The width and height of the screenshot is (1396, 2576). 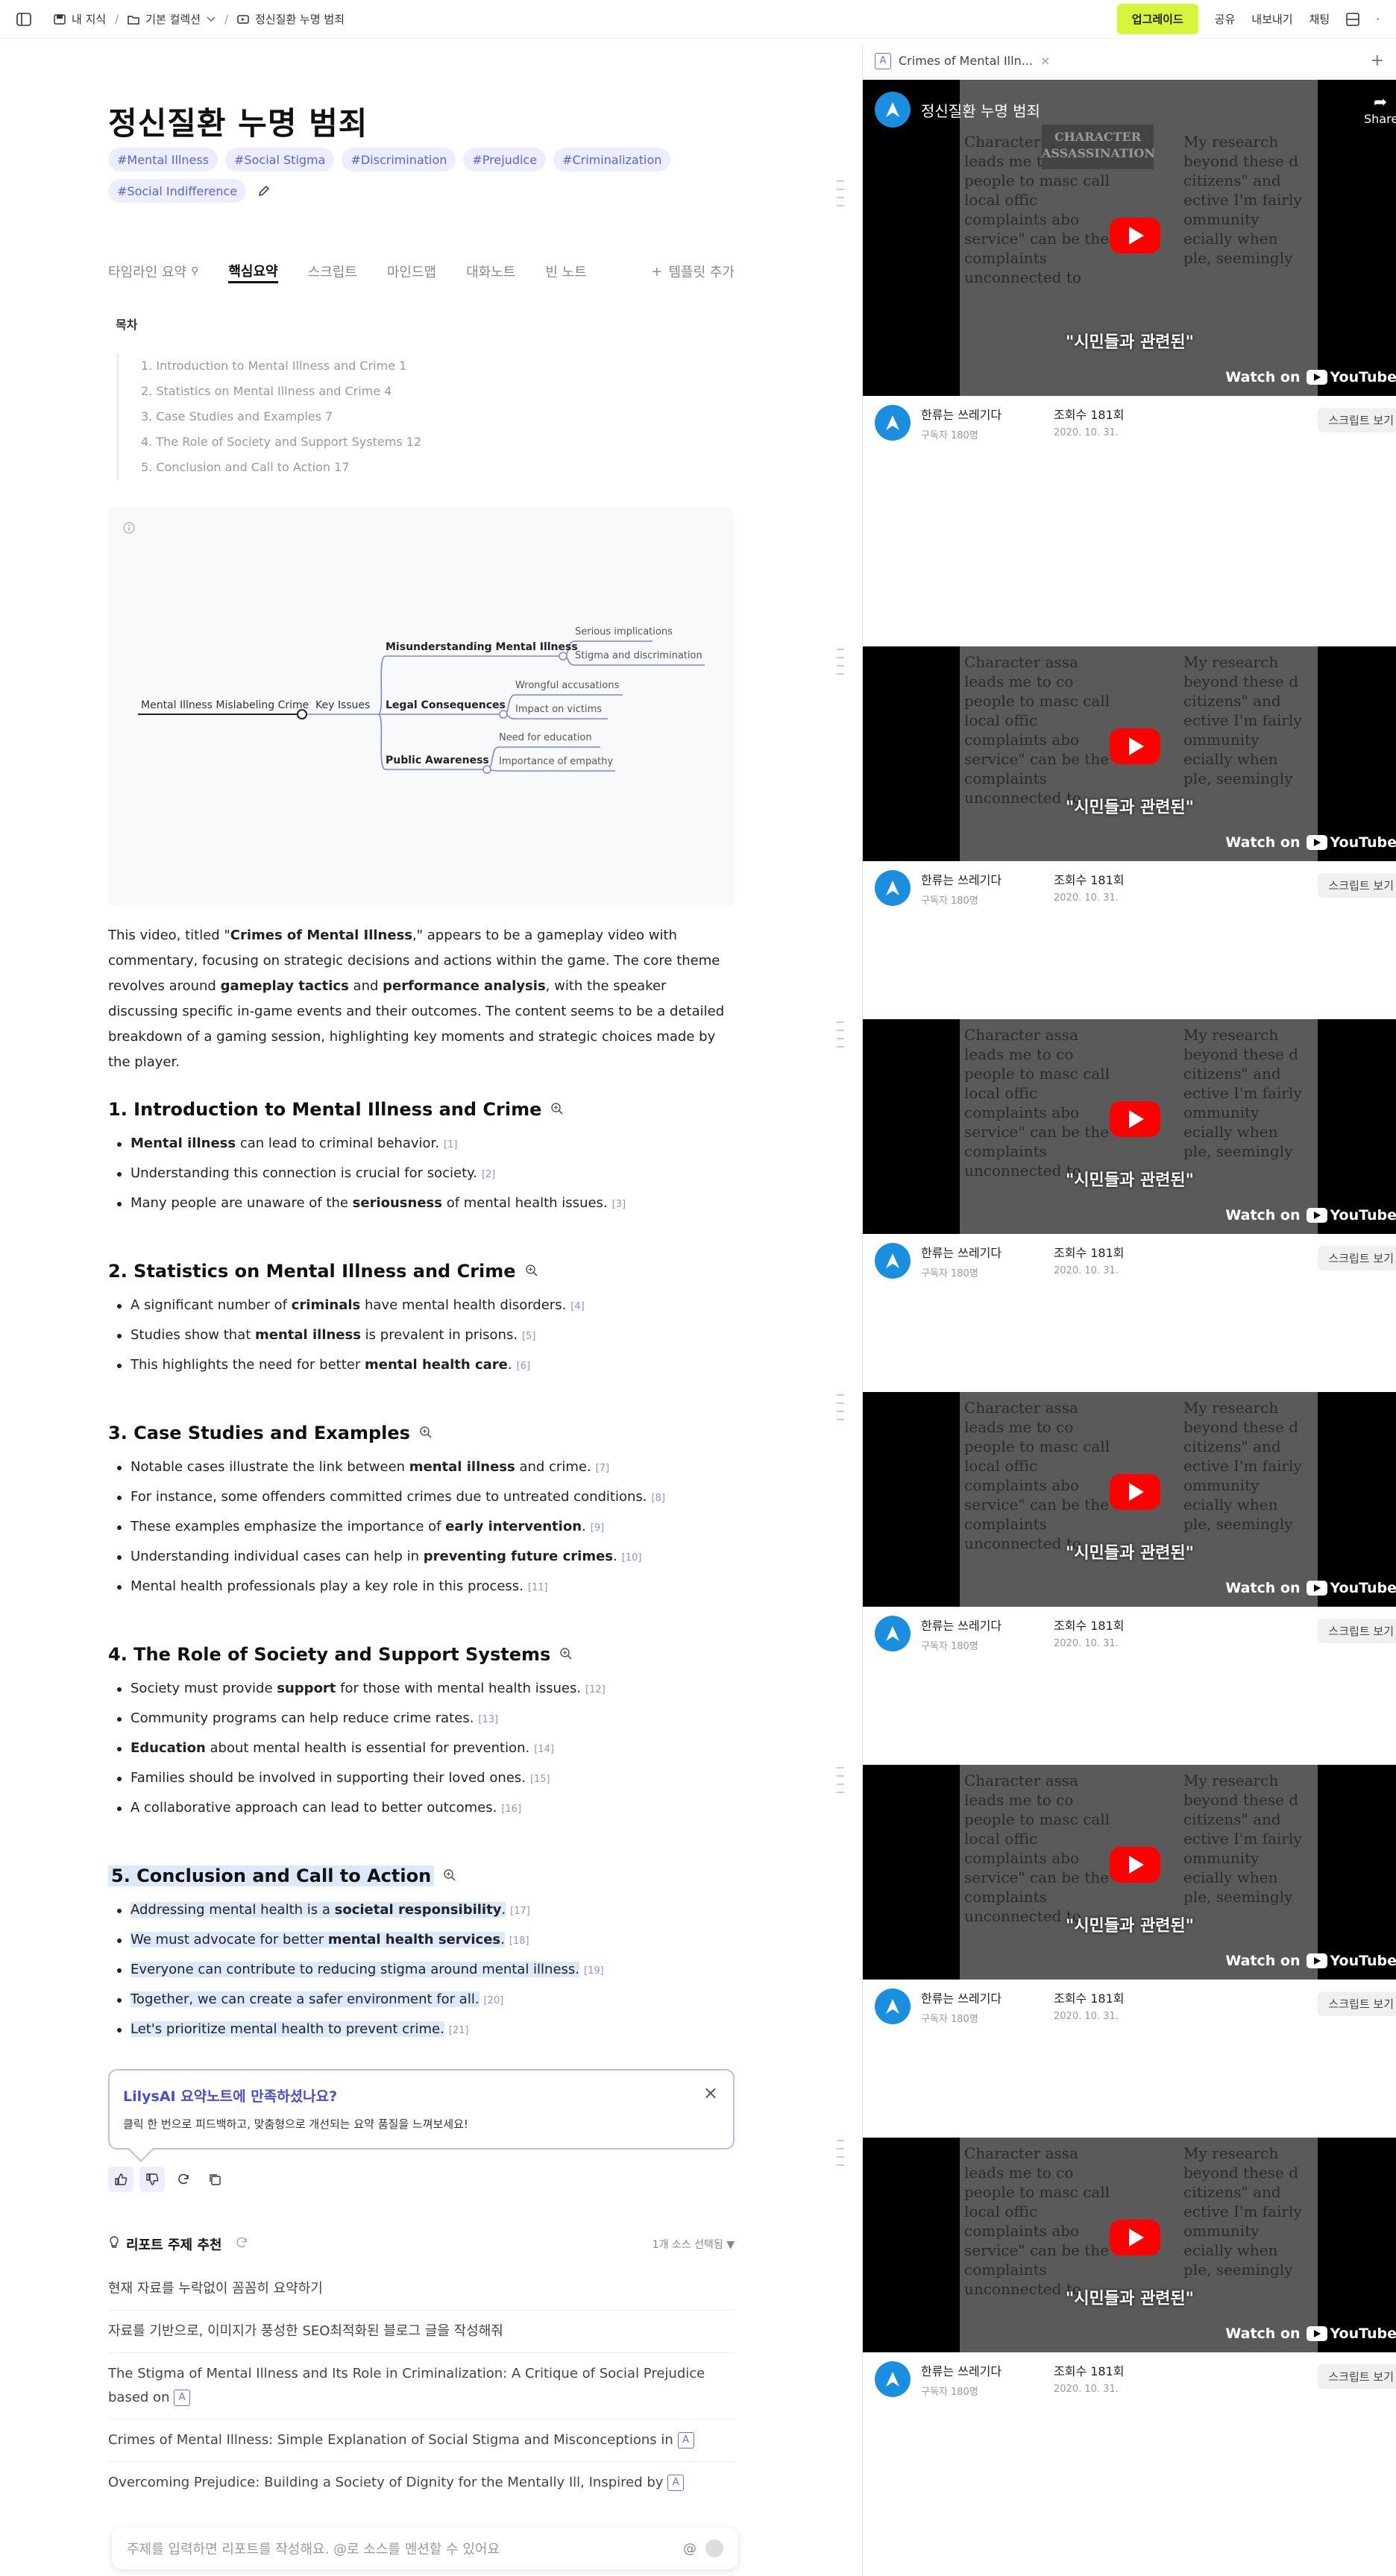 I want to click on more-icon: ·, so click(x=1378, y=19).